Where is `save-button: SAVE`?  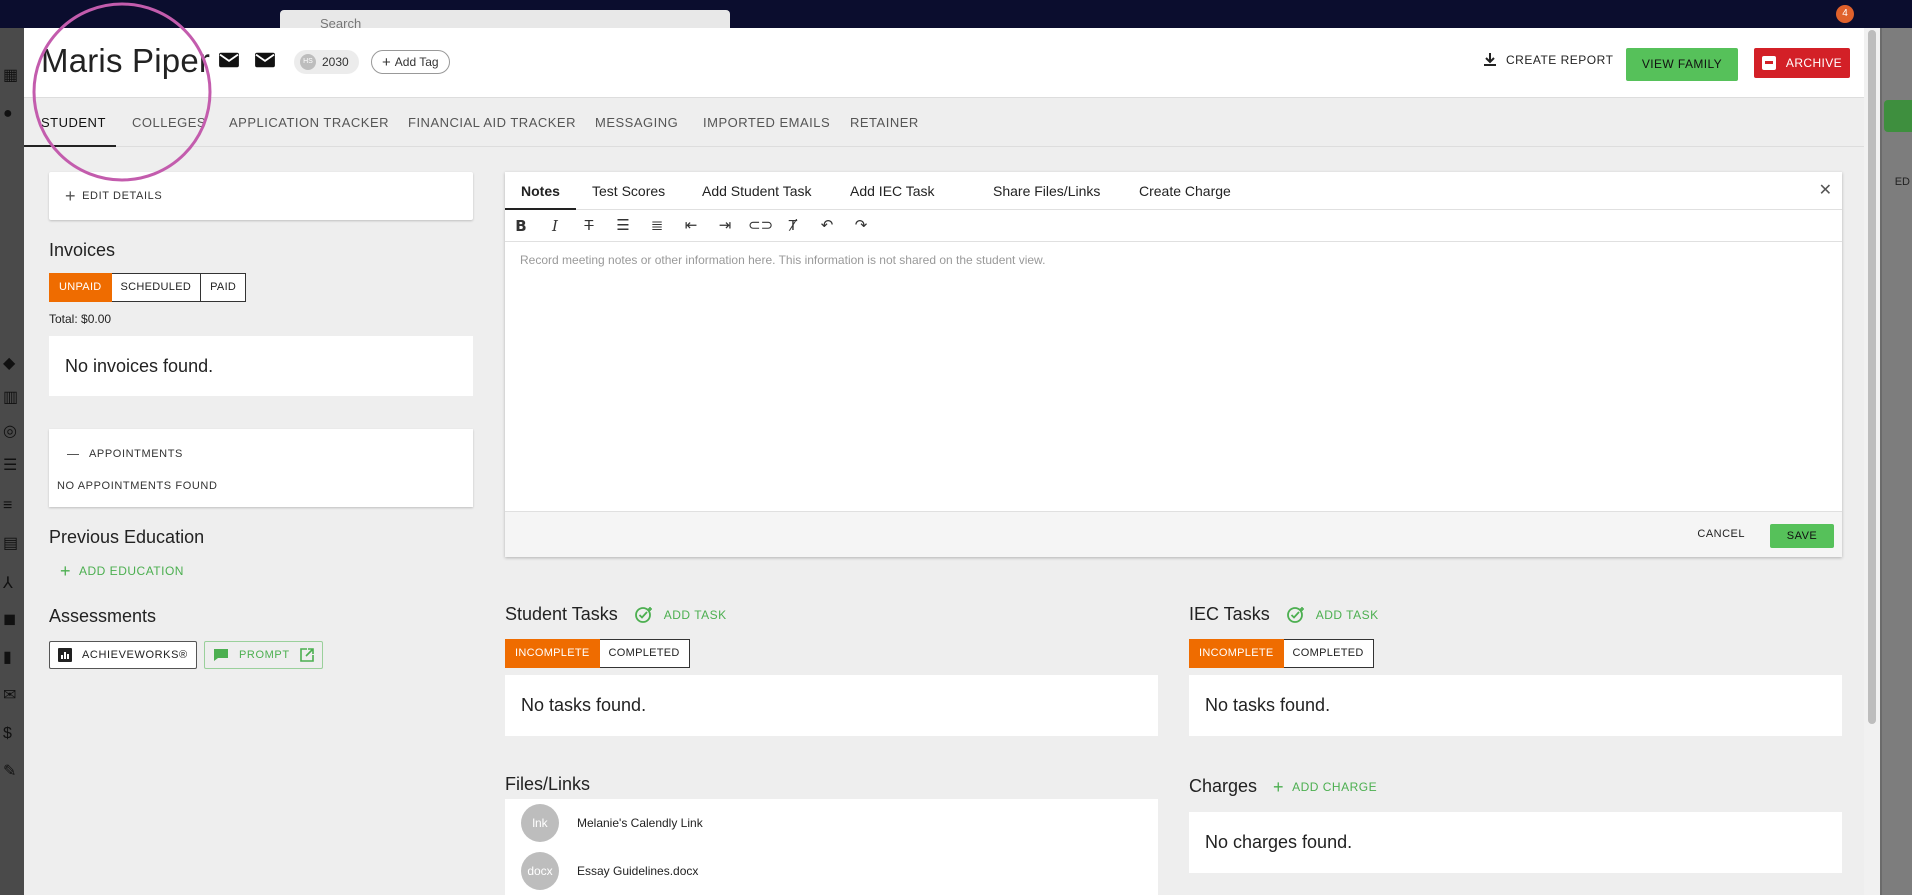
save-button: SAVE is located at coordinates (1802, 536).